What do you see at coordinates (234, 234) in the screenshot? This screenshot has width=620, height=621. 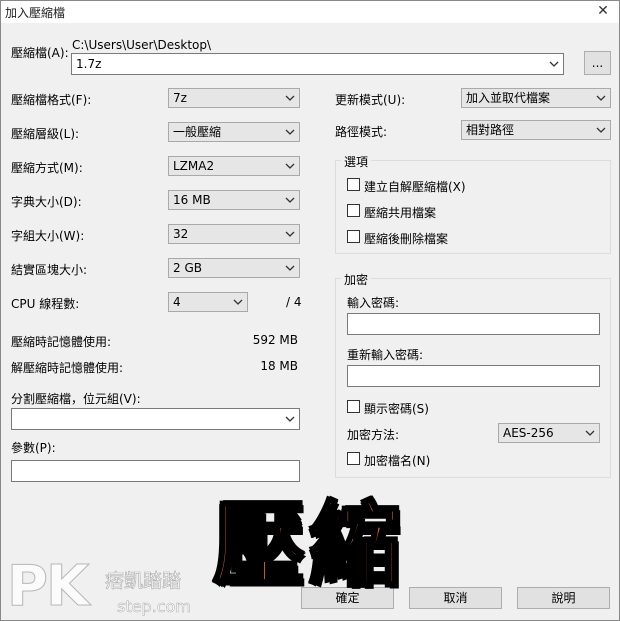 I see `word-select: 32` at bounding box center [234, 234].